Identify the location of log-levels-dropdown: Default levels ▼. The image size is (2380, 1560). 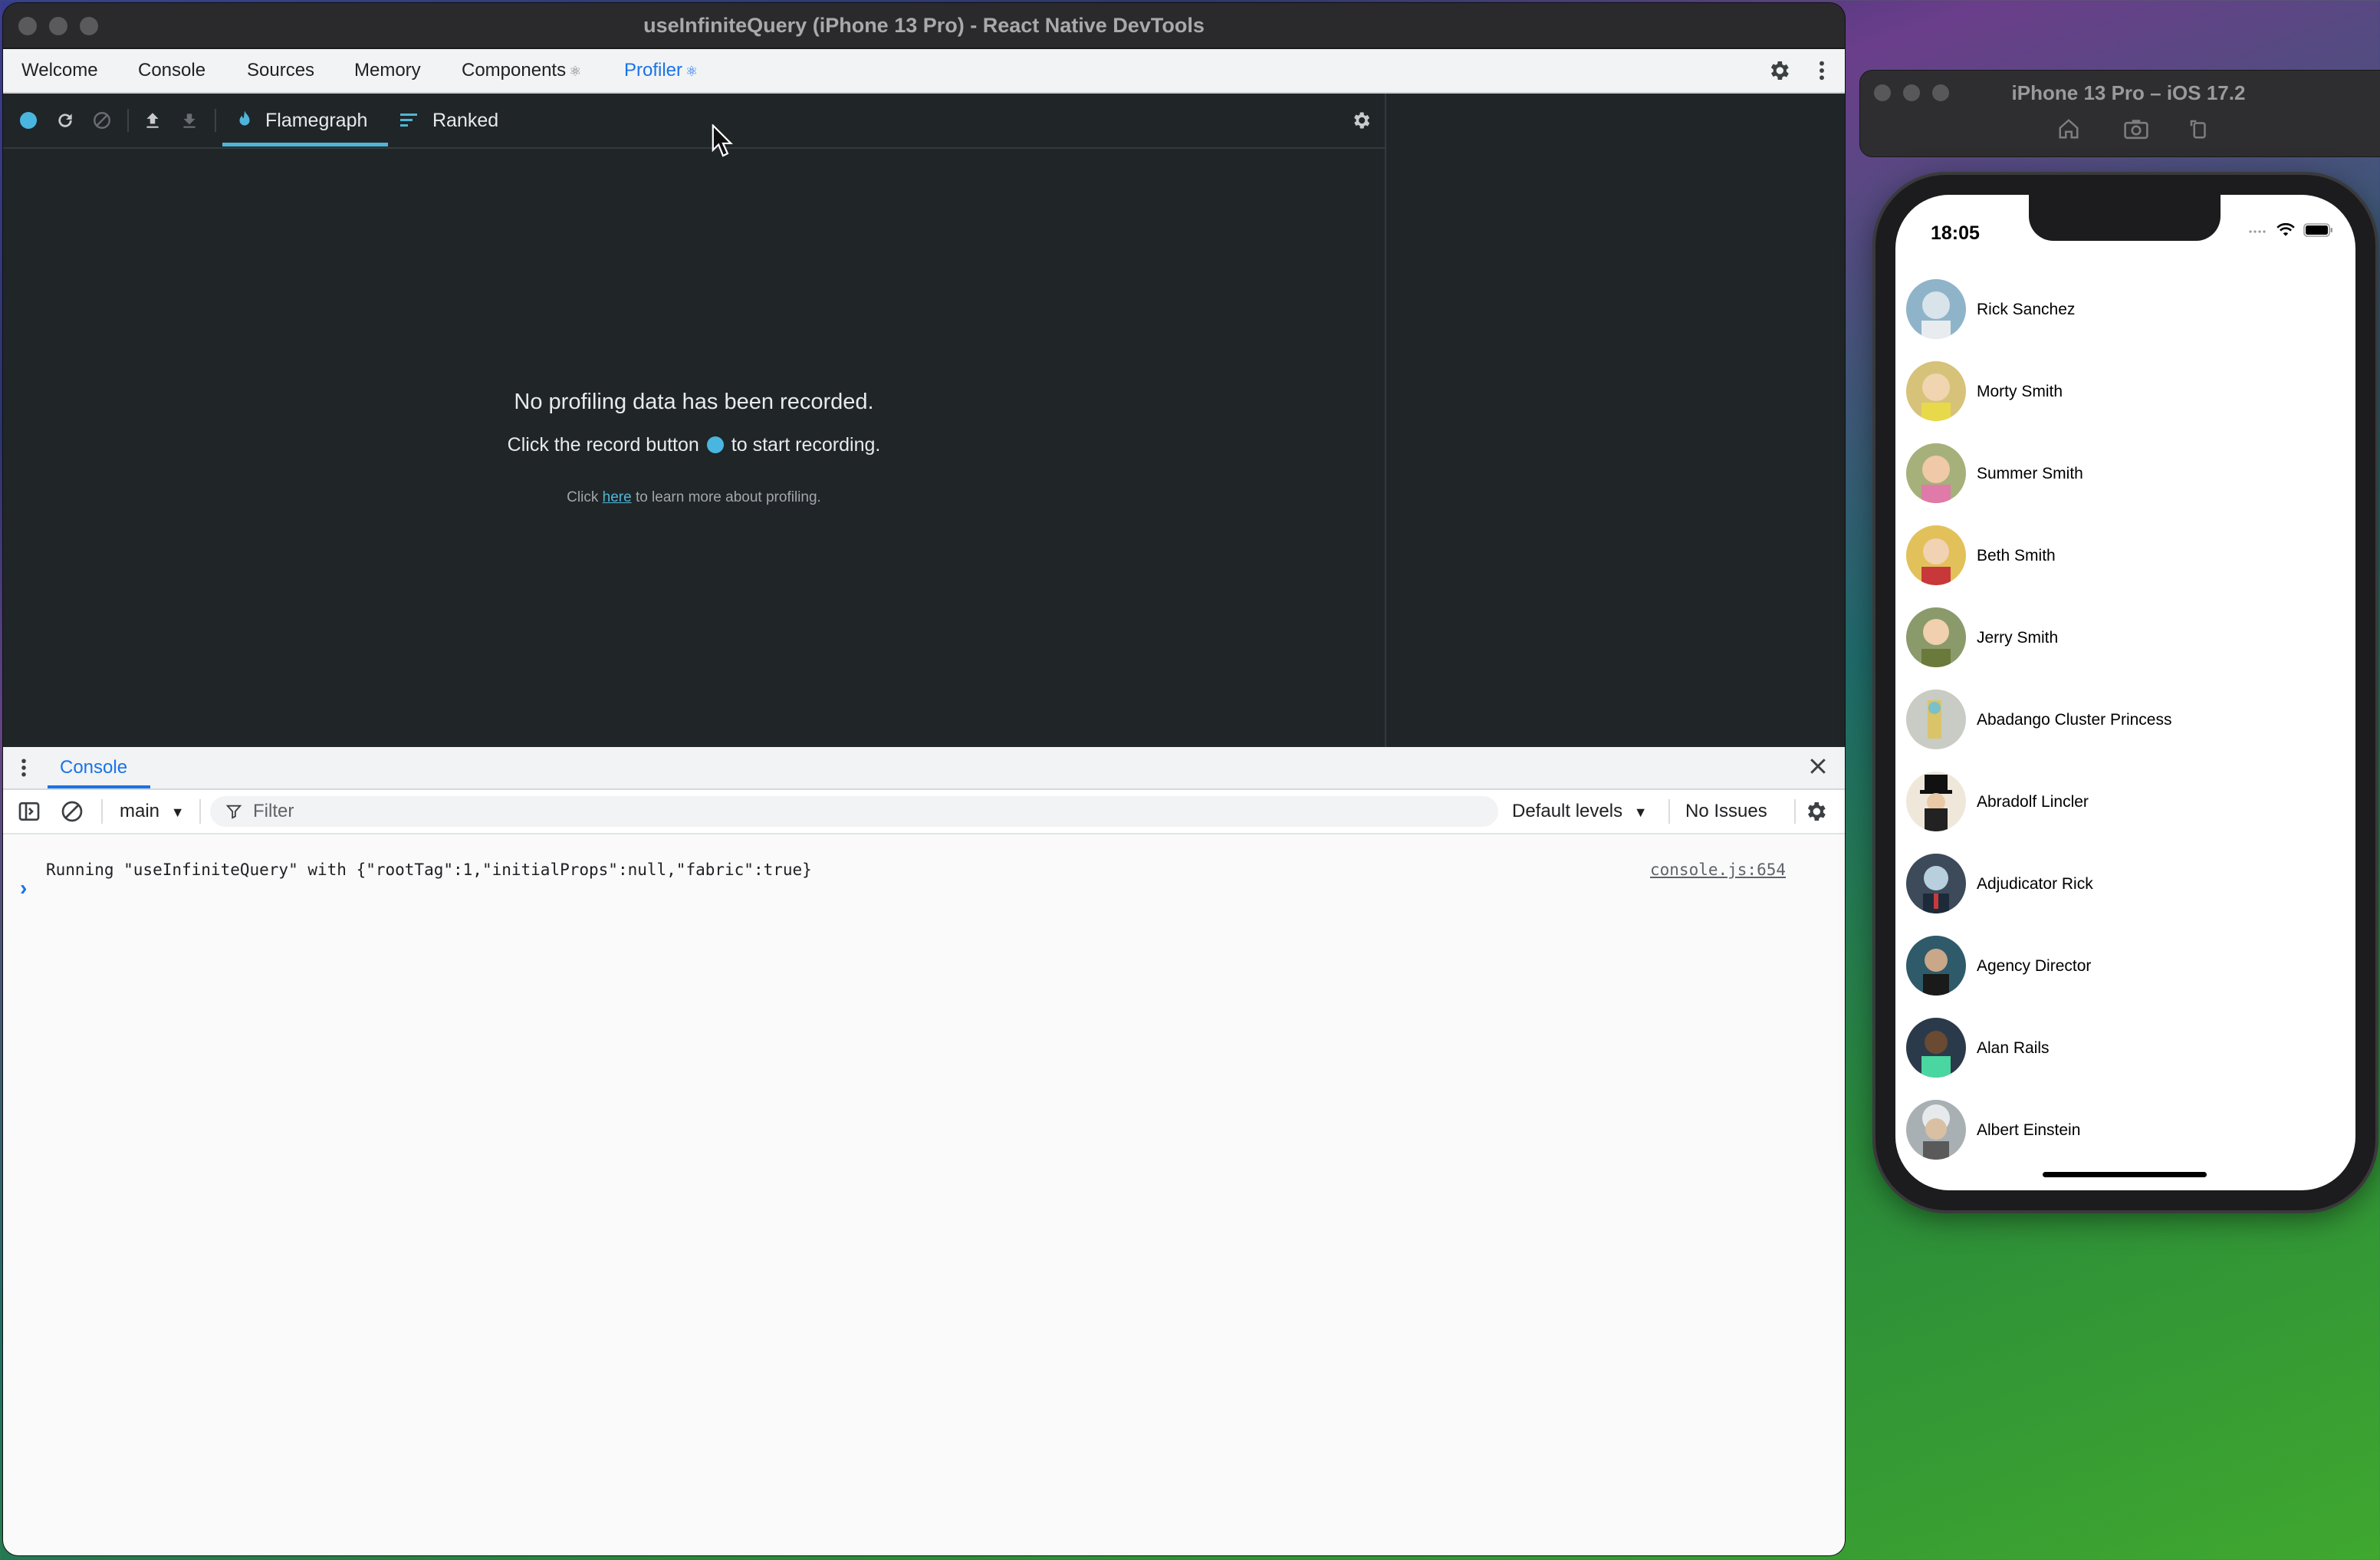
(1580, 812).